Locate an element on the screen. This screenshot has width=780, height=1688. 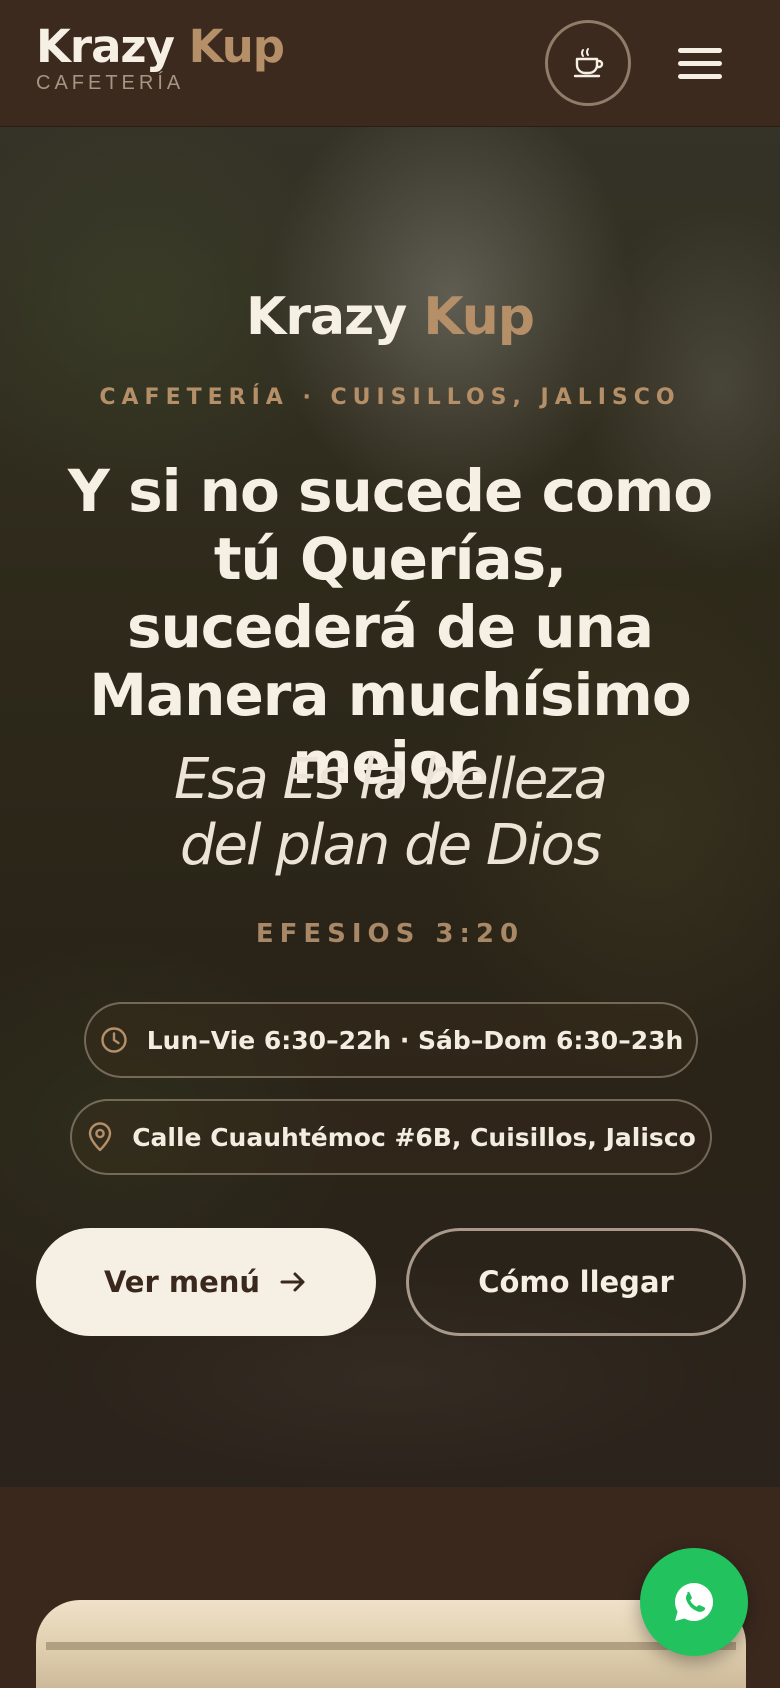
directions-label: Cómo llegar is located at coordinates (576, 1282).